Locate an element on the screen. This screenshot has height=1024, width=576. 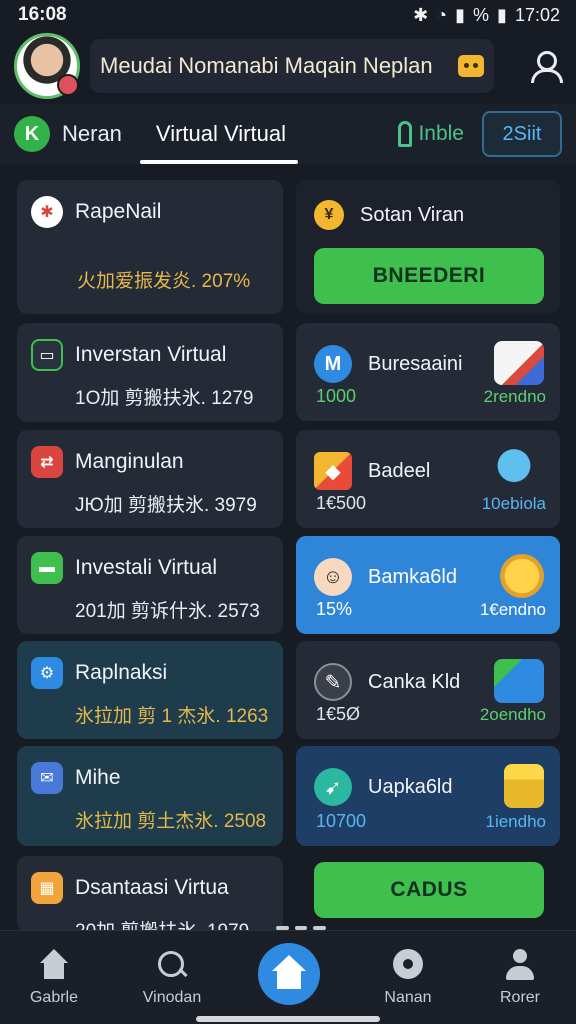
nav-home-label: Gabrle is located at coordinates (54, 997).